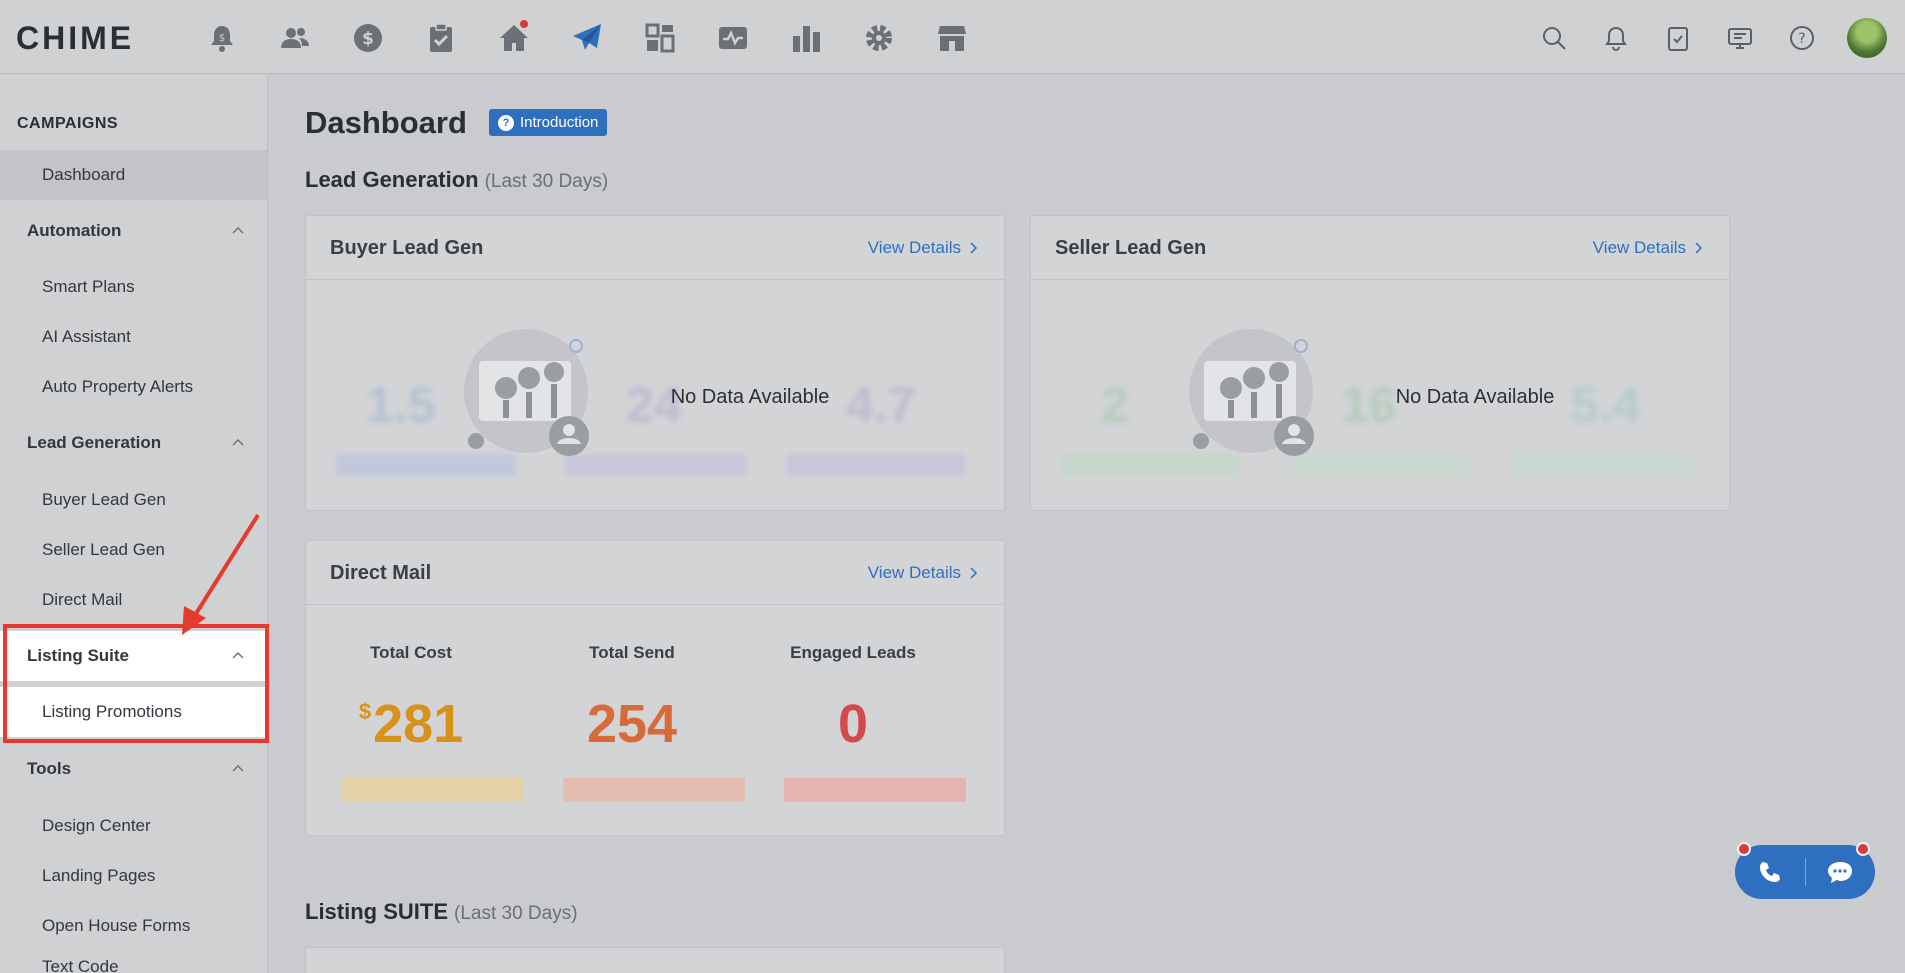 The image size is (1905, 973). I want to click on gear-icon, so click(878, 38).